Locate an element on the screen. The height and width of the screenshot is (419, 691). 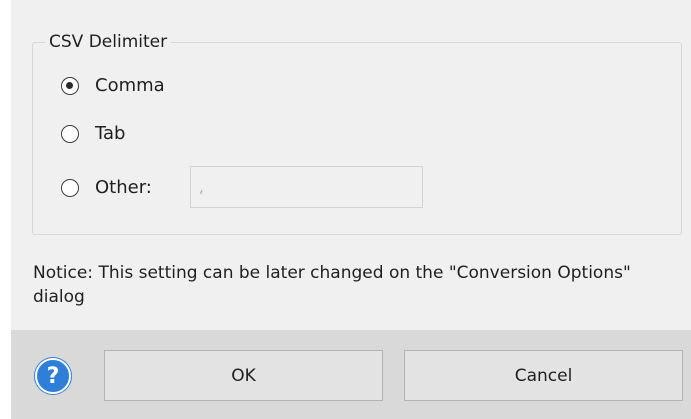
other-delimiter-input is located at coordinates (306, 187).